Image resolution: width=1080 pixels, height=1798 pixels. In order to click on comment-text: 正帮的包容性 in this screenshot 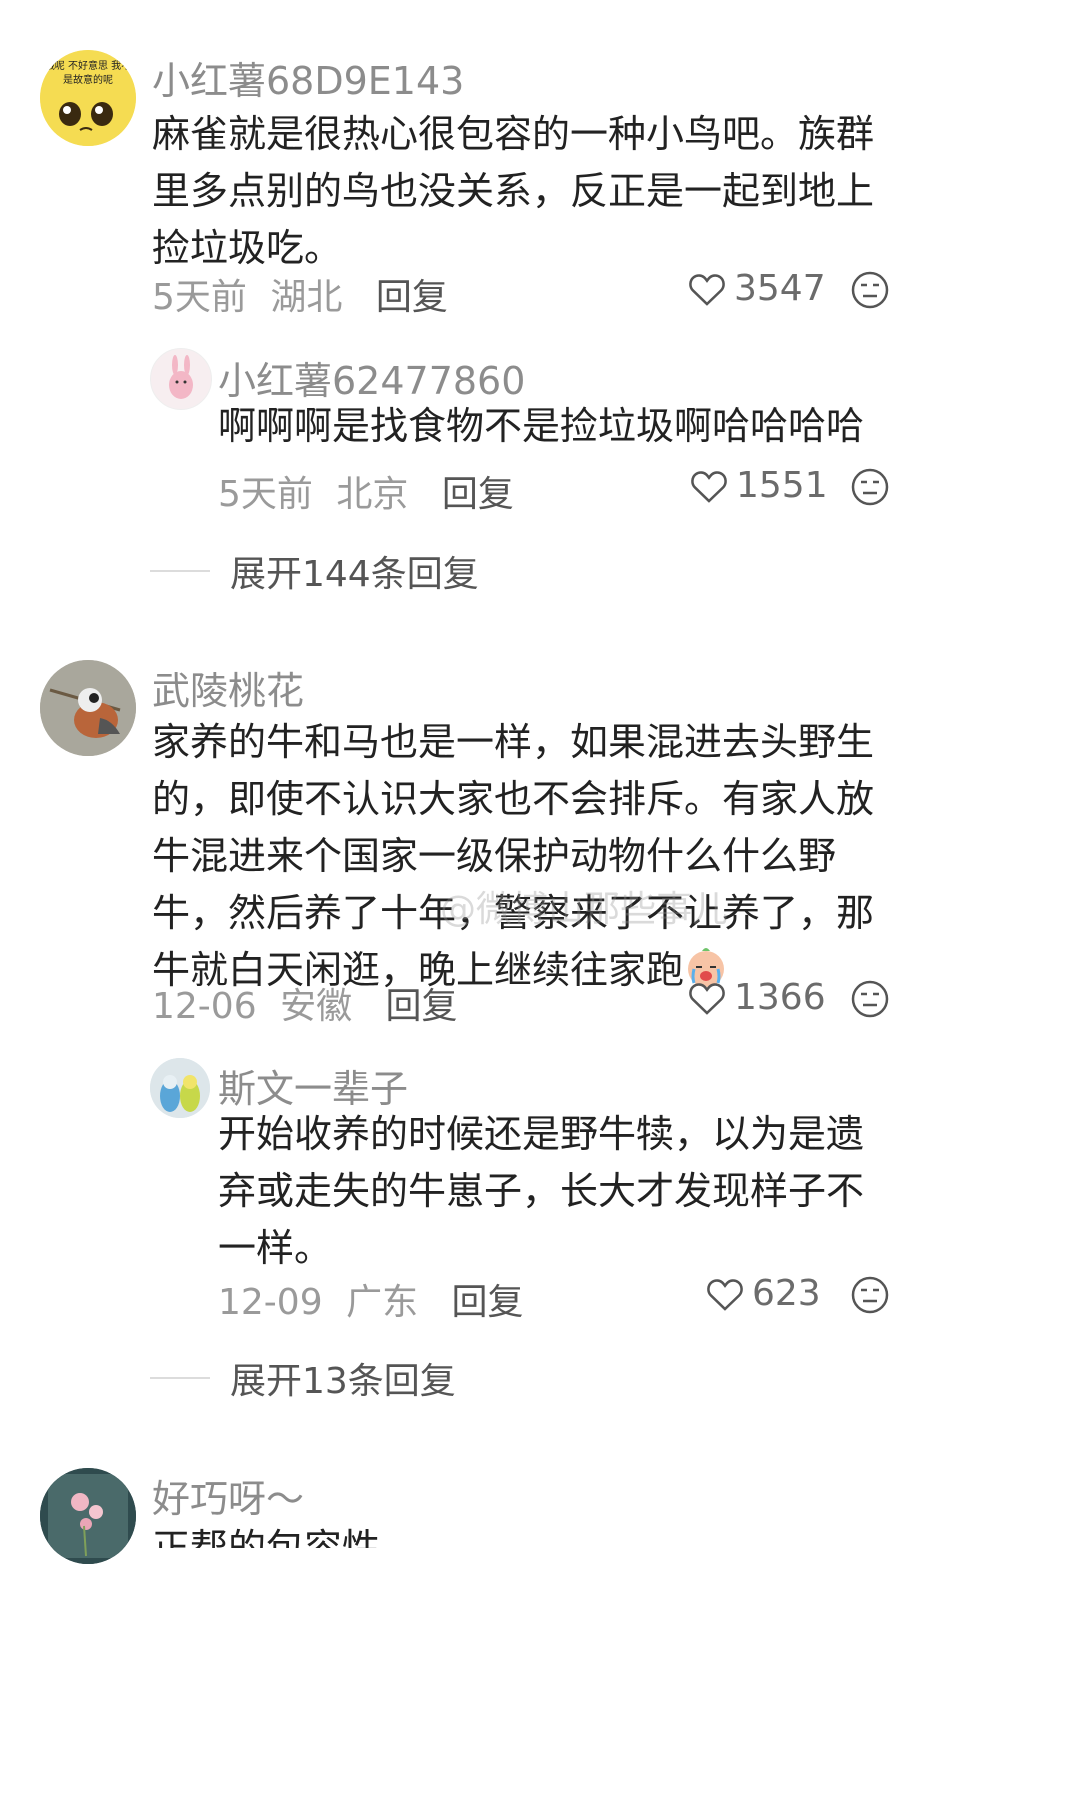, I will do `click(266, 1537)`.